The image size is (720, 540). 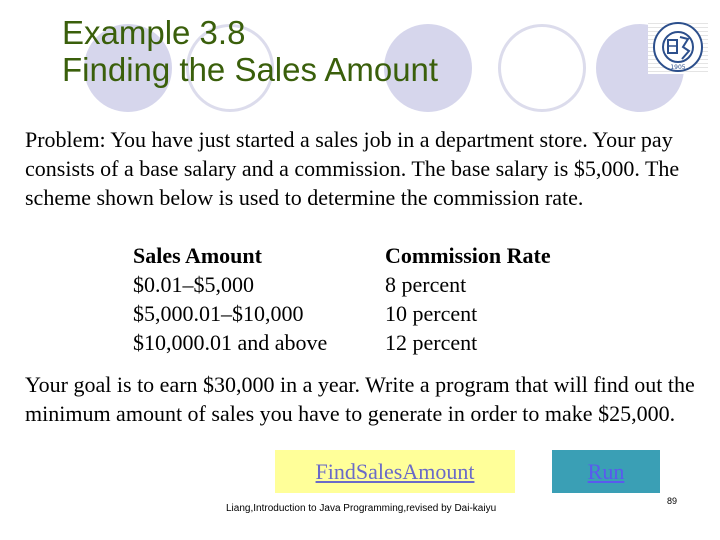 I want to click on commission-rate-cell: 10 percent, so click(x=431, y=313).